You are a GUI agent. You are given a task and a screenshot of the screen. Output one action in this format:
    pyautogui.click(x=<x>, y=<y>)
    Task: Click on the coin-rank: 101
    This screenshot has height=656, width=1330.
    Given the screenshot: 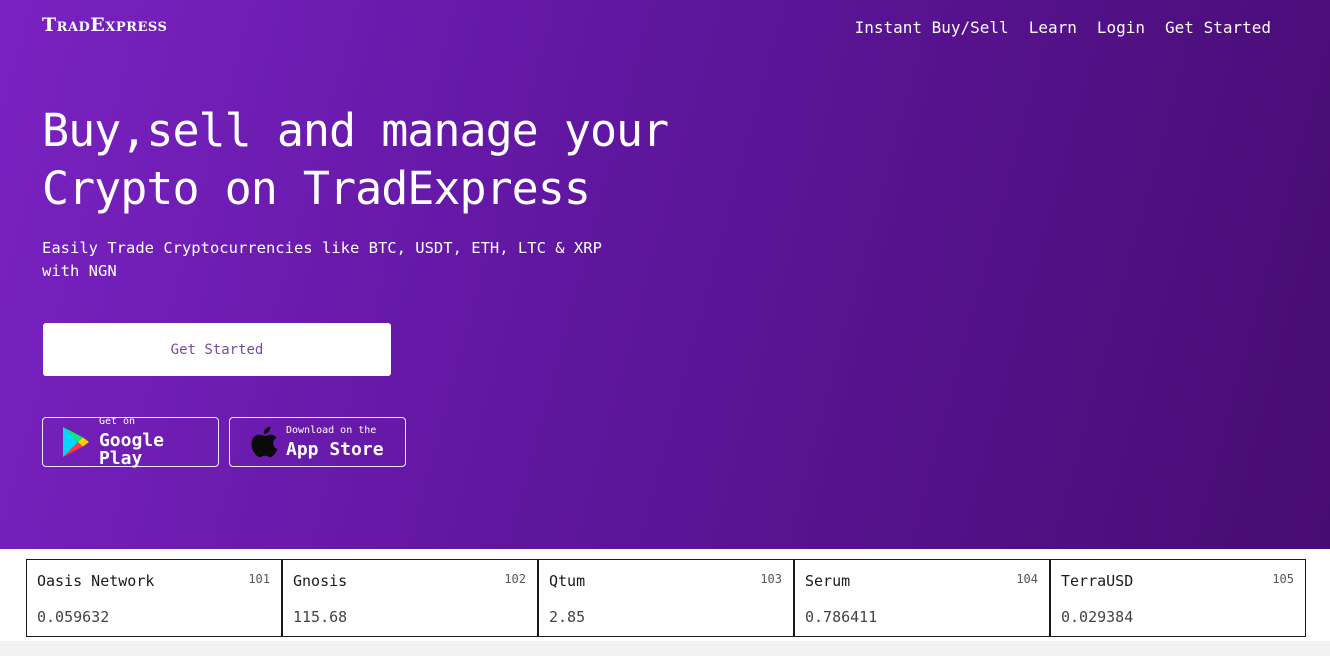 What is the action you would take?
    pyautogui.click(x=259, y=579)
    